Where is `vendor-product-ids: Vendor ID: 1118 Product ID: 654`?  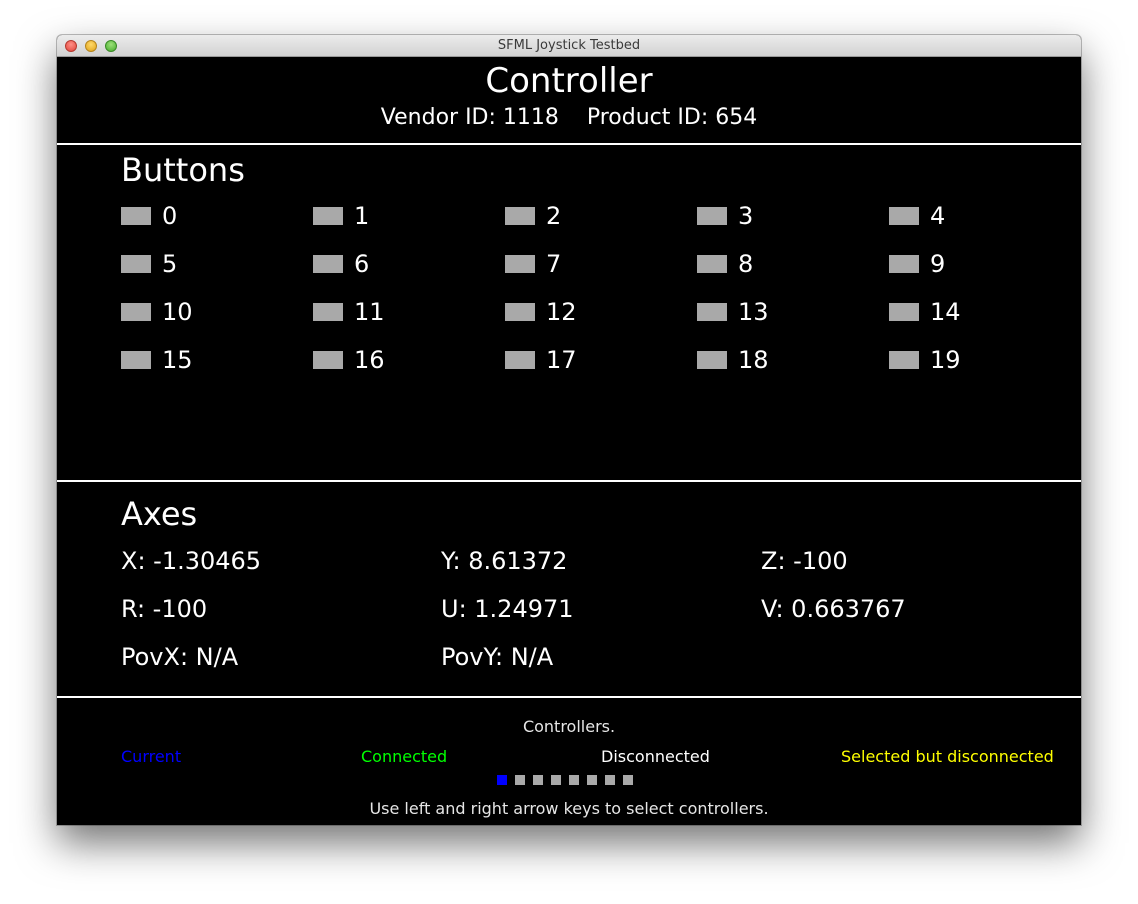
vendor-product-ids: Vendor ID: 1118 Product ID: 654 is located at coordinates (569, 117).